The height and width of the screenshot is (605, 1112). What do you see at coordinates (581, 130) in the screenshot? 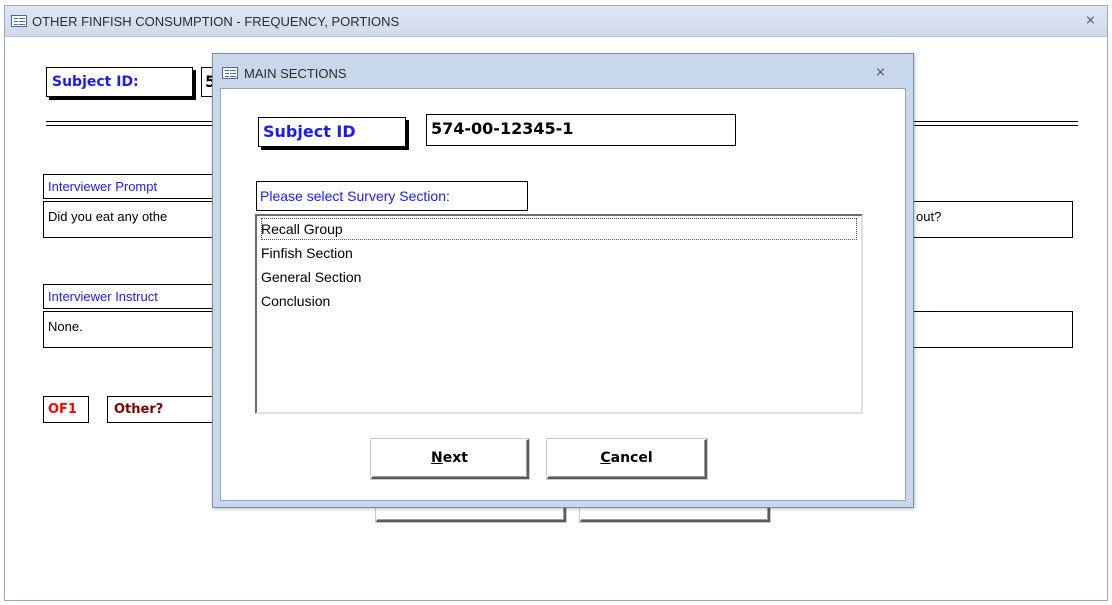
I see `dialog-subject-id-value: 574-00-12345-1` at bounding box center [581, 130].